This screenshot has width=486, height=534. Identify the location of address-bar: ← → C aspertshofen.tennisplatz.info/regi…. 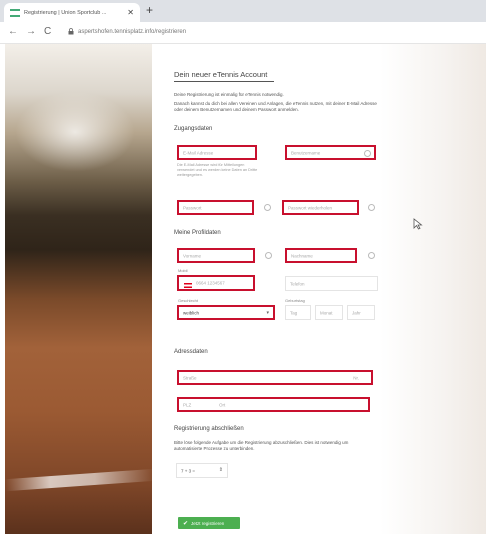
(243, 33).